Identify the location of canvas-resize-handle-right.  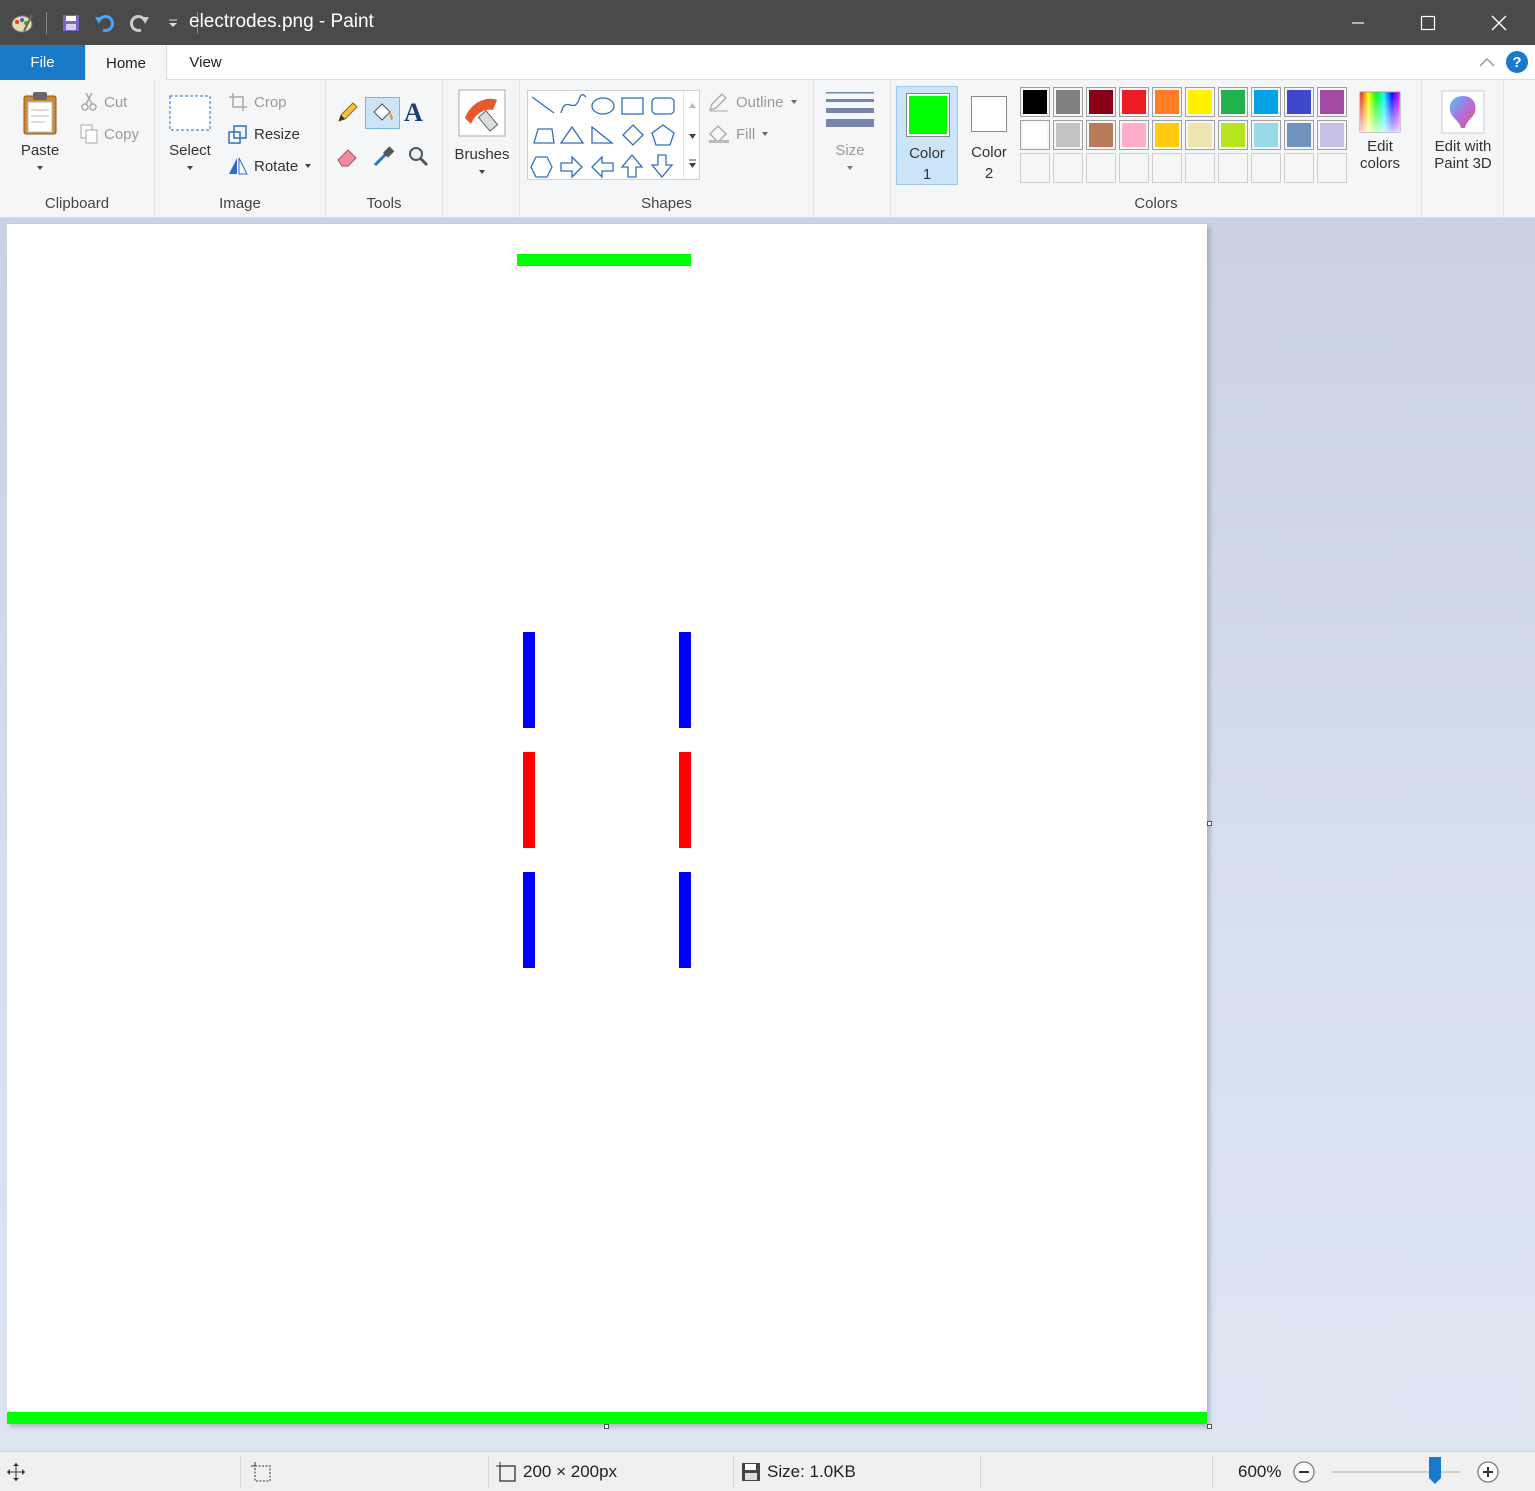
(1209, 823).